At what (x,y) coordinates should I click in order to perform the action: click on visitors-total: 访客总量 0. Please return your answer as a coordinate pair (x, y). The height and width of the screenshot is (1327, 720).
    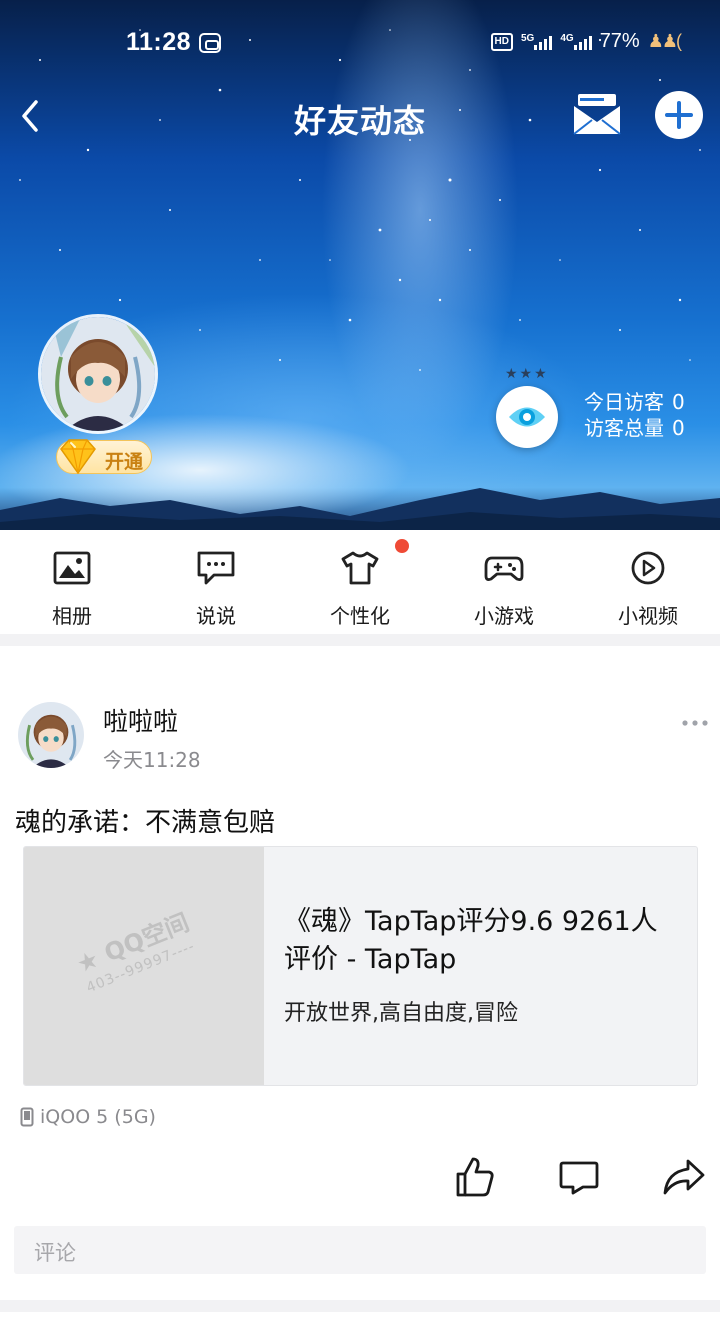
    Looking at the image, I should click on (634, 428).